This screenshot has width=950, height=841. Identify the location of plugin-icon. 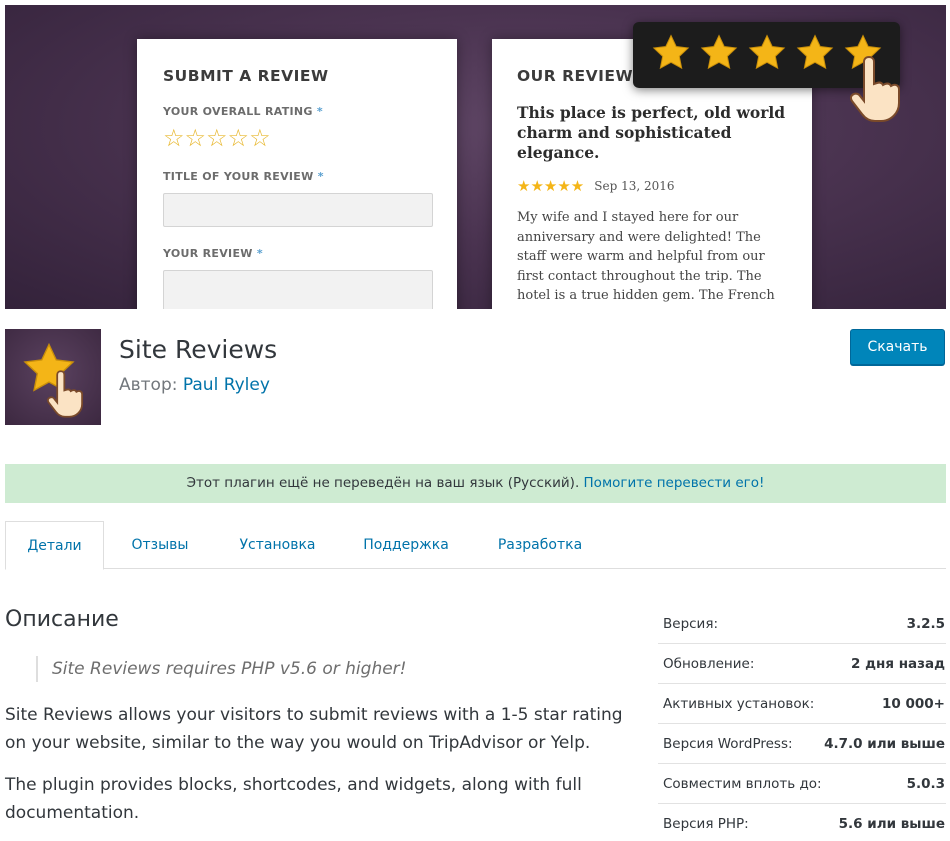
(53, 377).